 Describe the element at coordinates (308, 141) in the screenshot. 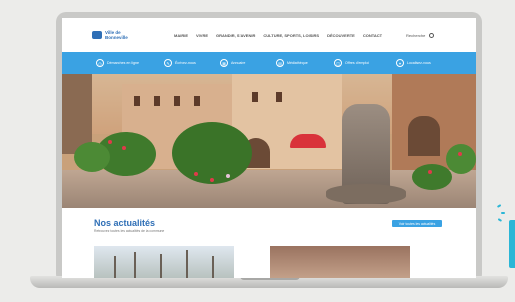

I see `red-umbrella` at that location.